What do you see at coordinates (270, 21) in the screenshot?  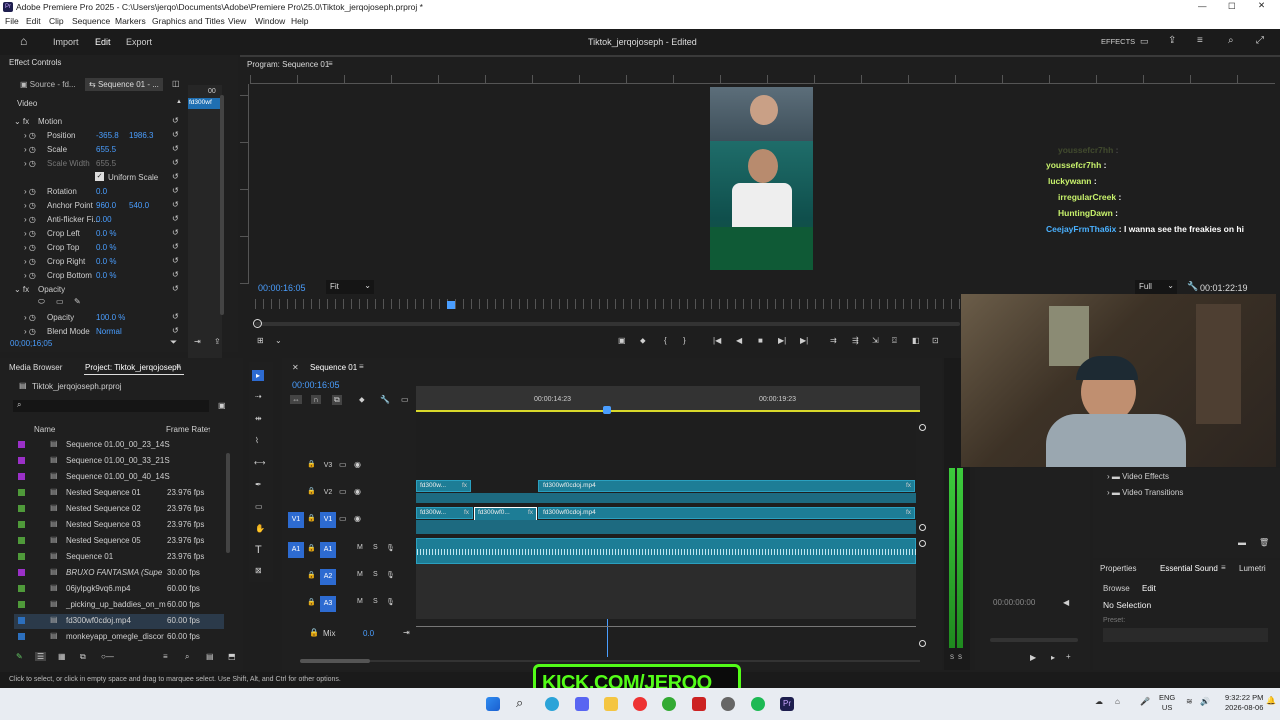 I see `menu-window: Window` at bounding box center [270, 21].